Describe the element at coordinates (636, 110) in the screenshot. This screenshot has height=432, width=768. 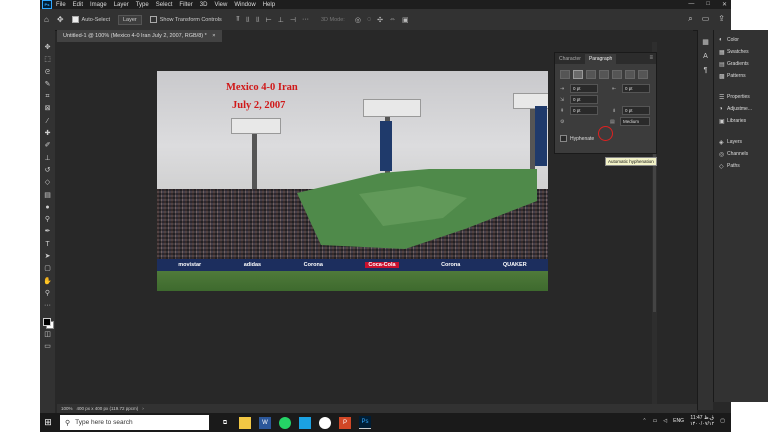
I see `space-after-field: 0 pt` at that location.